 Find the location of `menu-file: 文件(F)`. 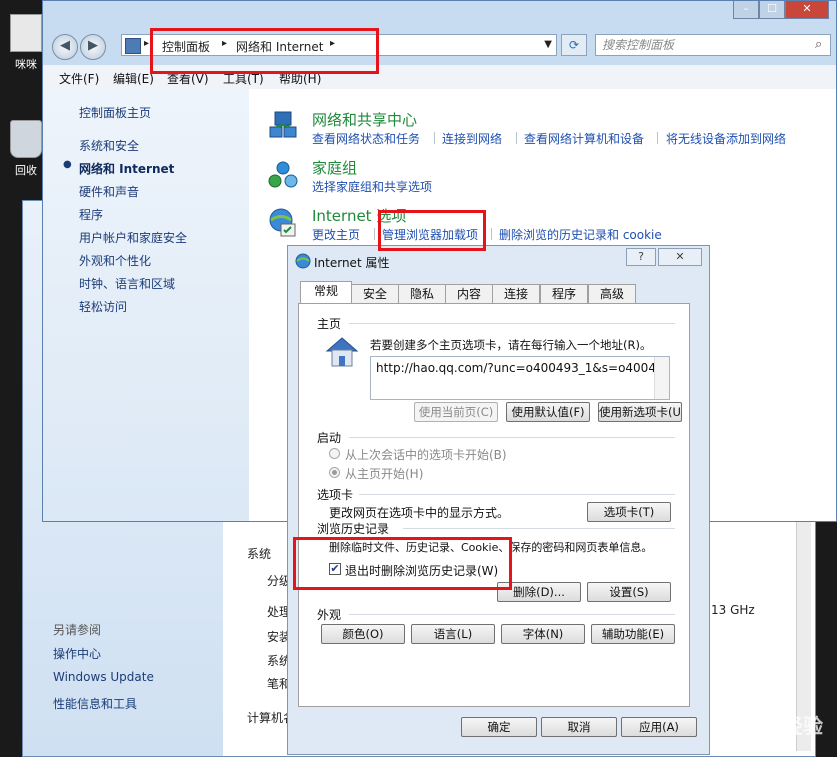

menu-file: 文件(F) is located at coordinates (79, 78).